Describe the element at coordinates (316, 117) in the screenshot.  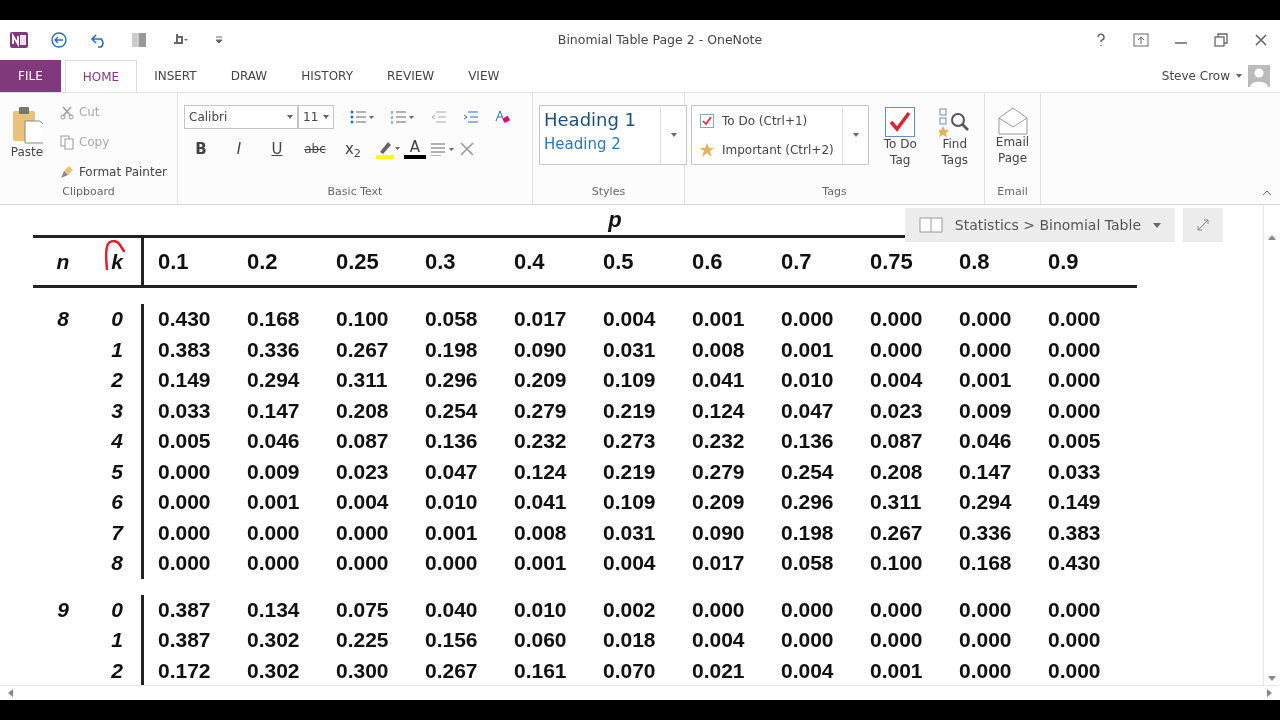
I see `font-size-field: 11` at that location.